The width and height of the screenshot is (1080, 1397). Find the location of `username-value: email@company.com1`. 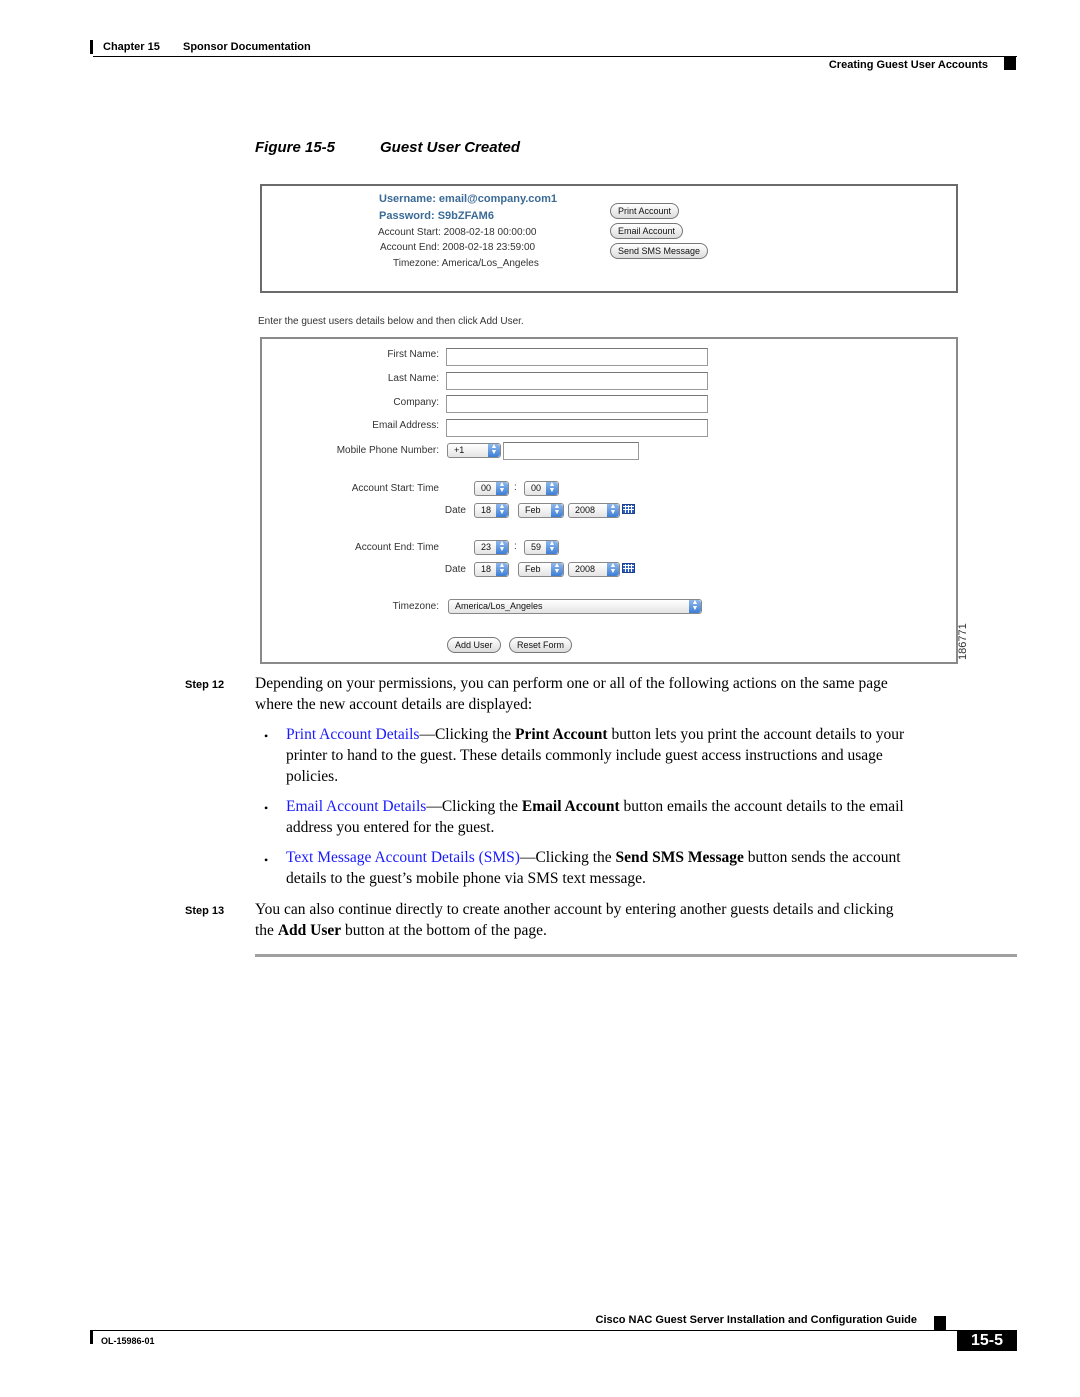

username-value: email@company.com1 is located at coordinates (498, 199).